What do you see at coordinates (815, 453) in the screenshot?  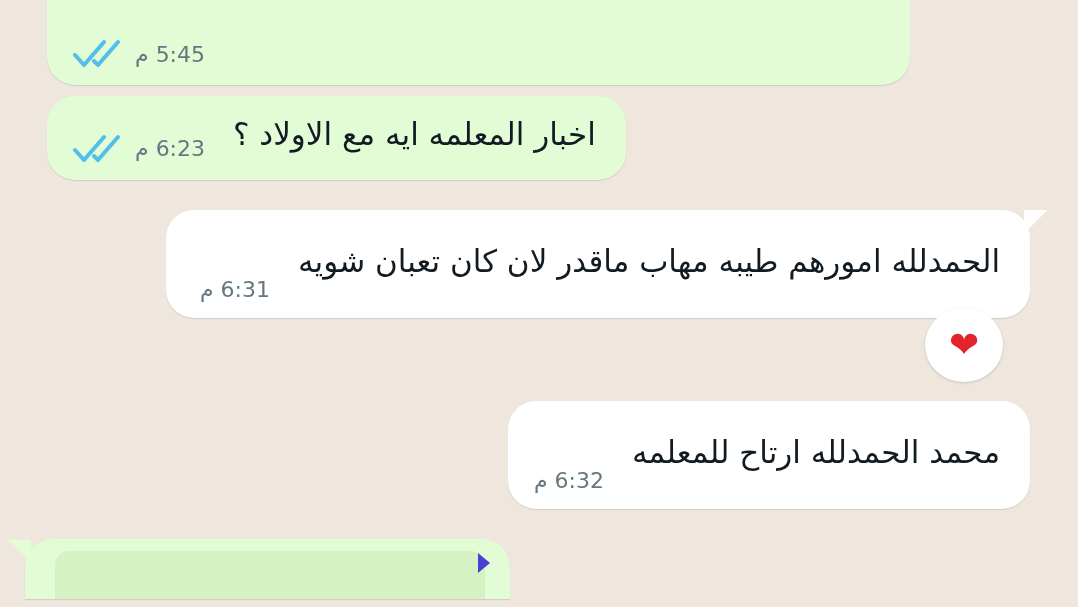 I see `message-text: محمد الحمدلله ارتاح للمعلمه` at bounding box center [815, 453].